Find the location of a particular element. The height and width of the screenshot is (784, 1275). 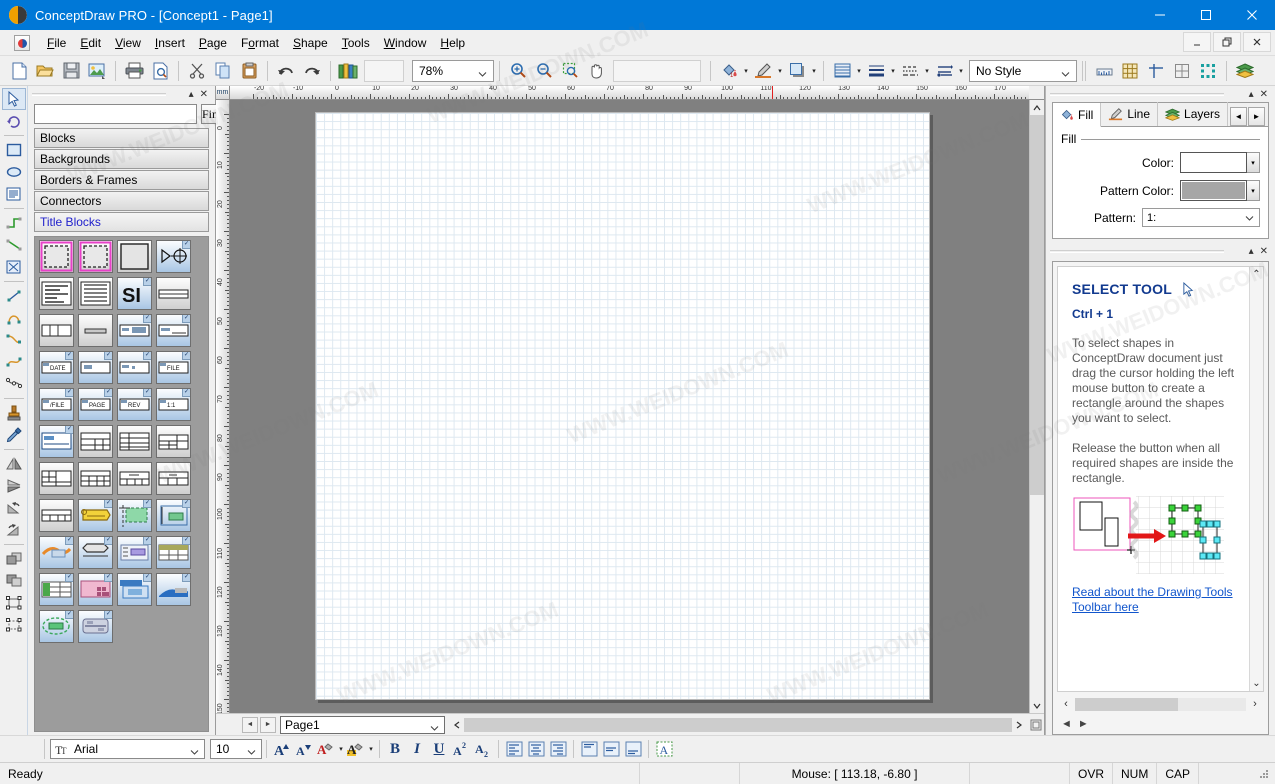

title-block-shape-37: ✓ is located at coordinates (56, 589).